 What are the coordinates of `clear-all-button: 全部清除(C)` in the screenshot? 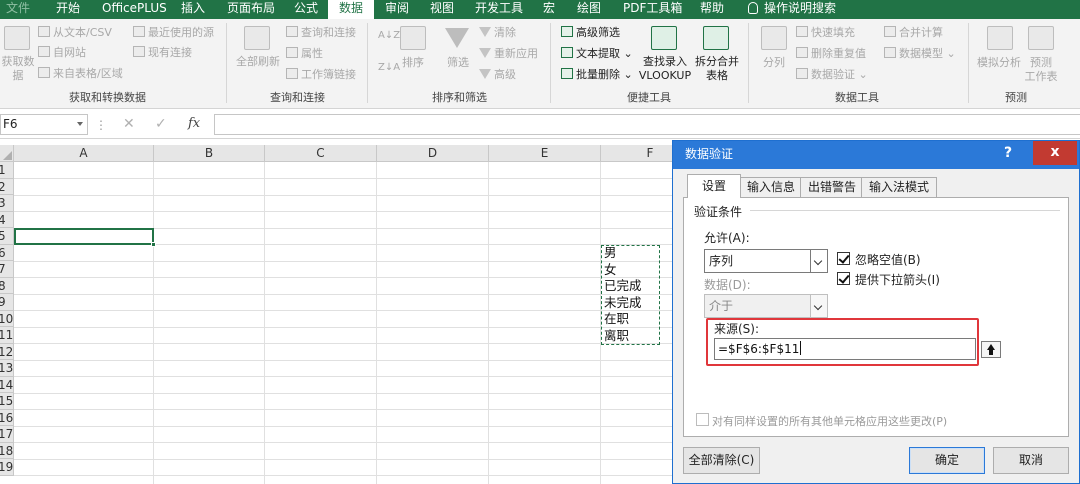 It's located at (721, 460).